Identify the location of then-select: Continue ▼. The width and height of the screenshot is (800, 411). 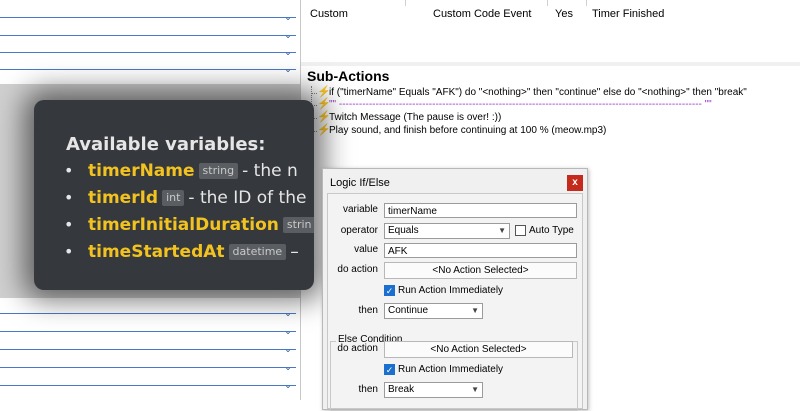
(433, 311).